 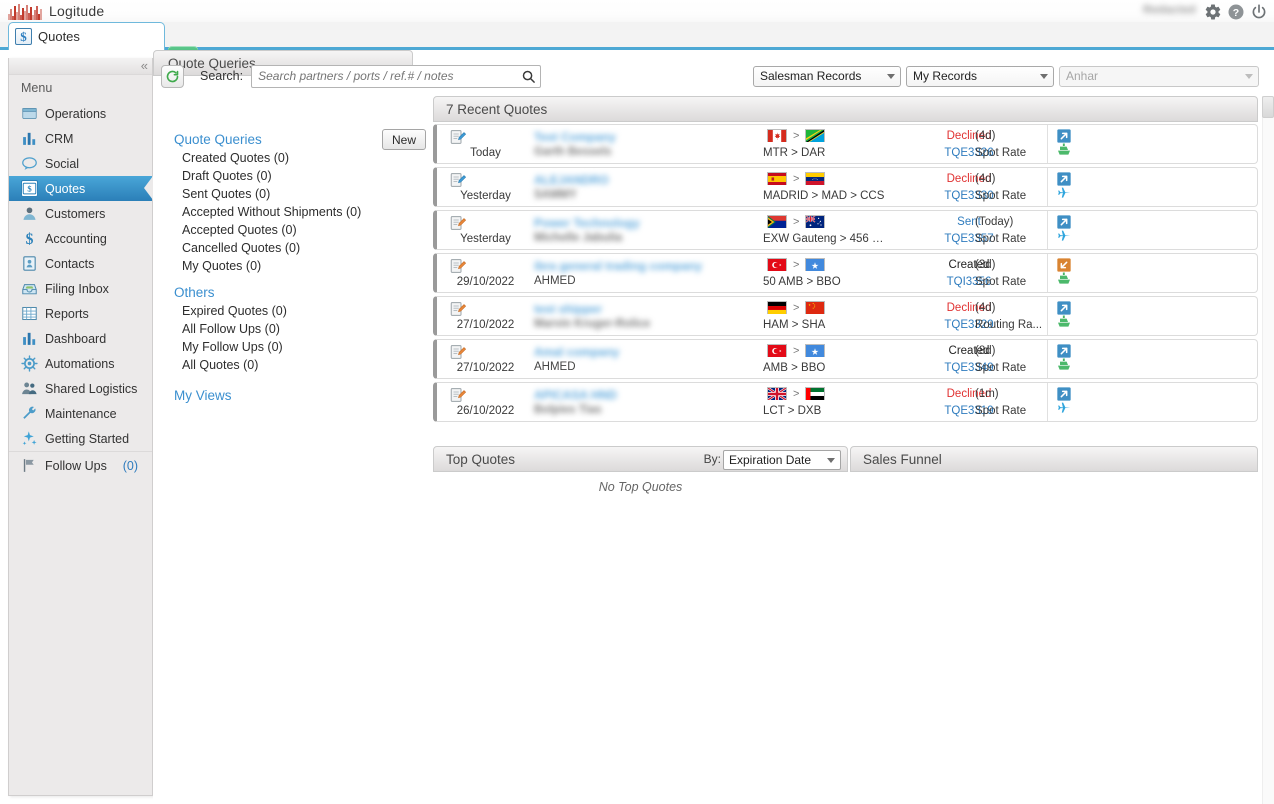 What do you see at coordinates (1054, 459) in the screenshot?
I see `sales-funnel-title: Sales Funnel` at bounding box center [1054, 459].